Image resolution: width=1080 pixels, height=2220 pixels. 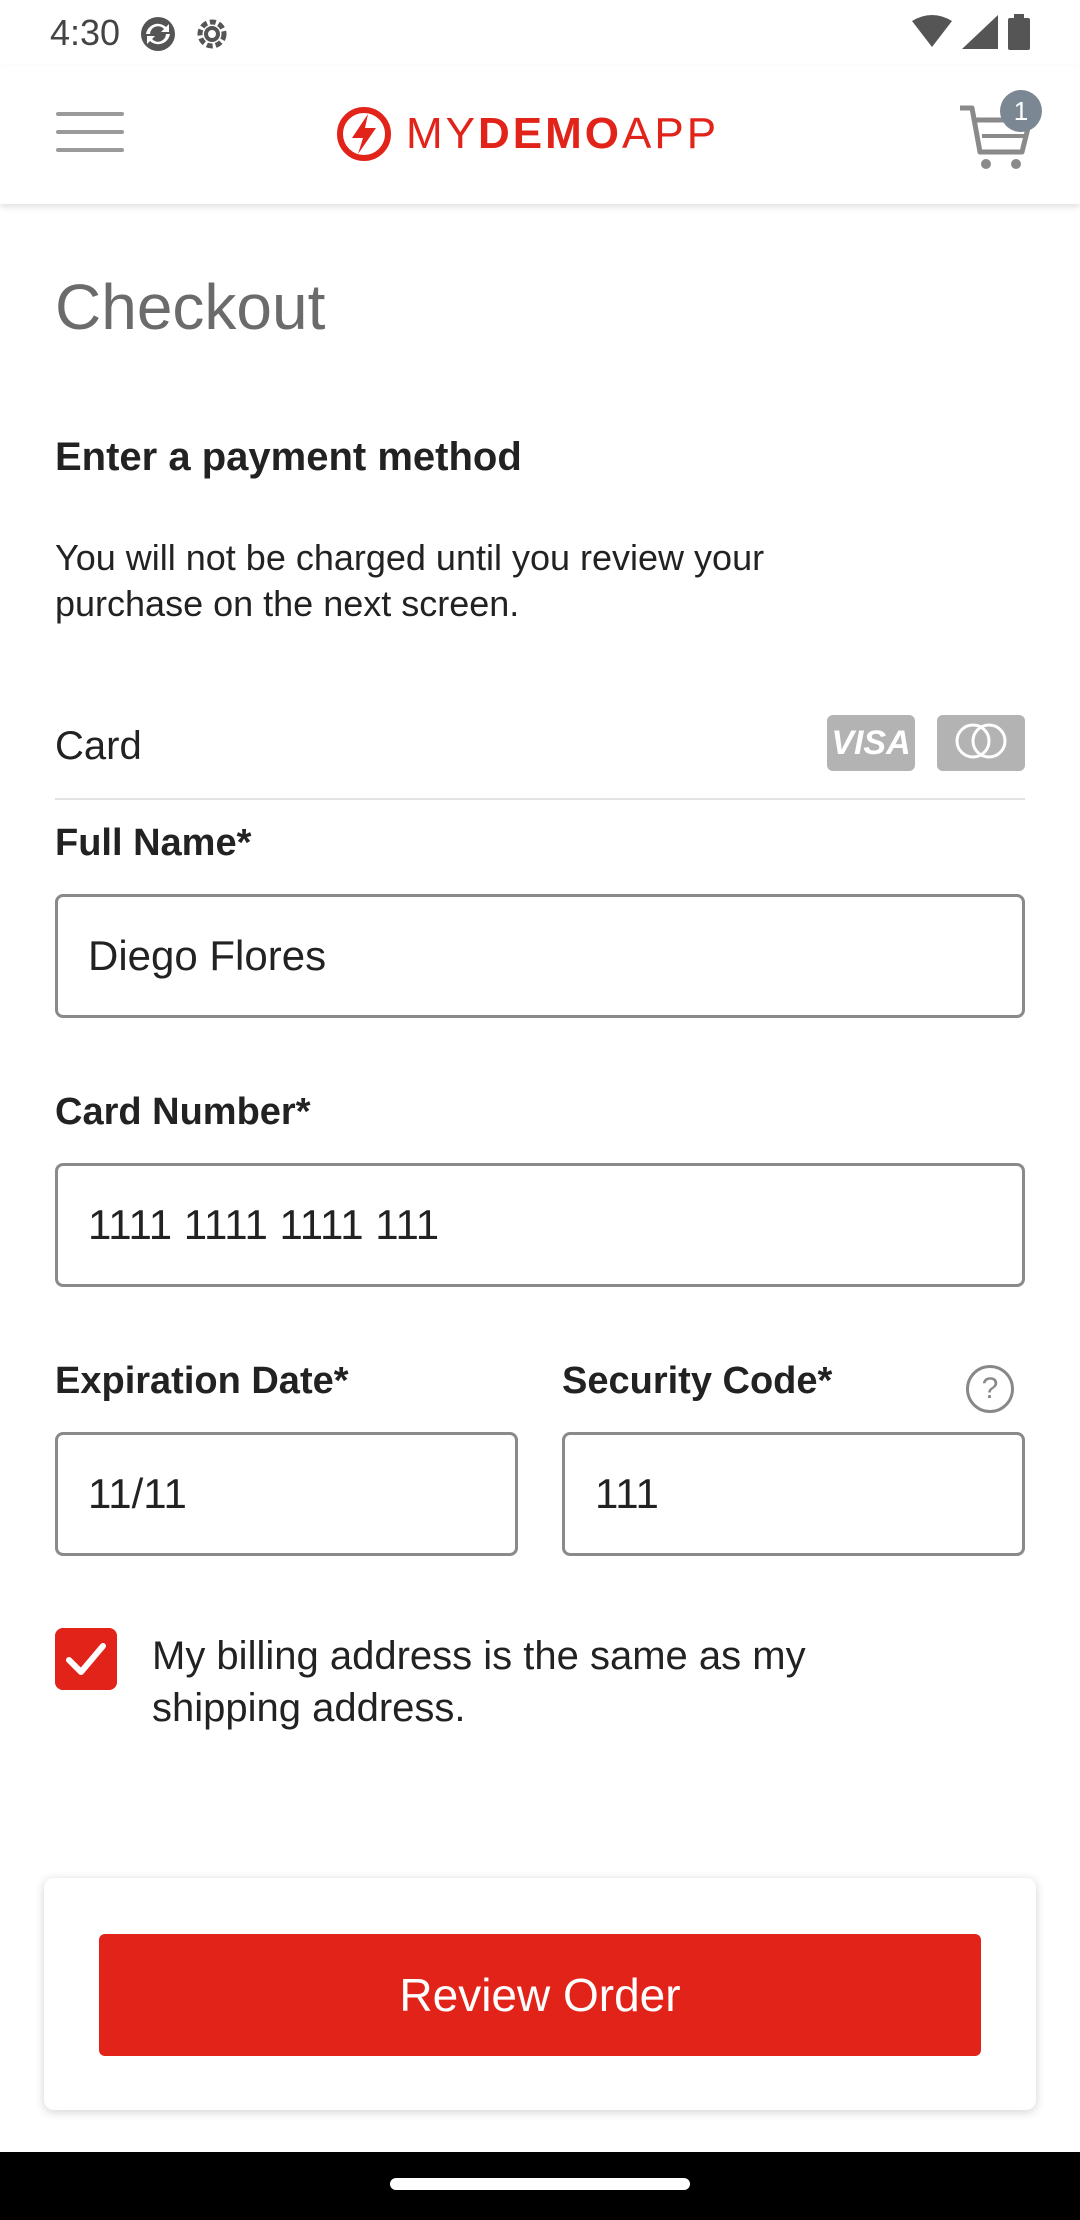 I want to click on system-nav-bar, so click(x=540, y=2186).